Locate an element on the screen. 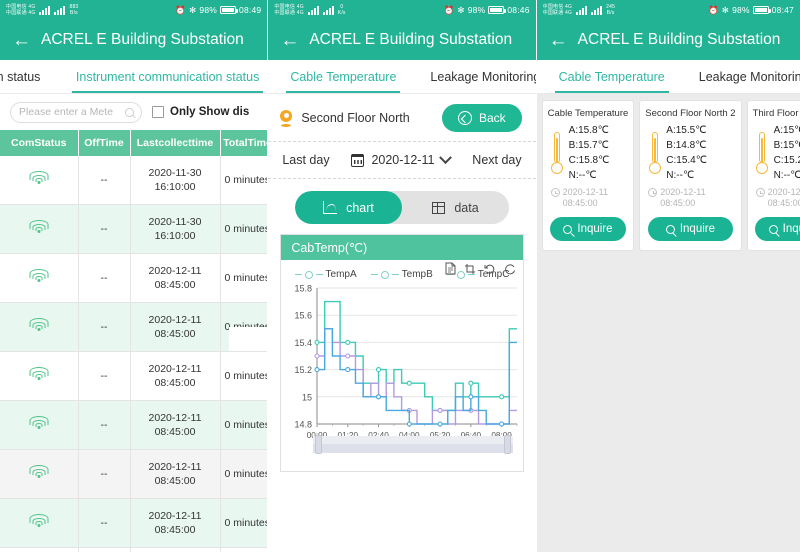 This screenshot has height=552, width=800. column-header-comstatus: ComStatus is located at coordinates (39, 143).